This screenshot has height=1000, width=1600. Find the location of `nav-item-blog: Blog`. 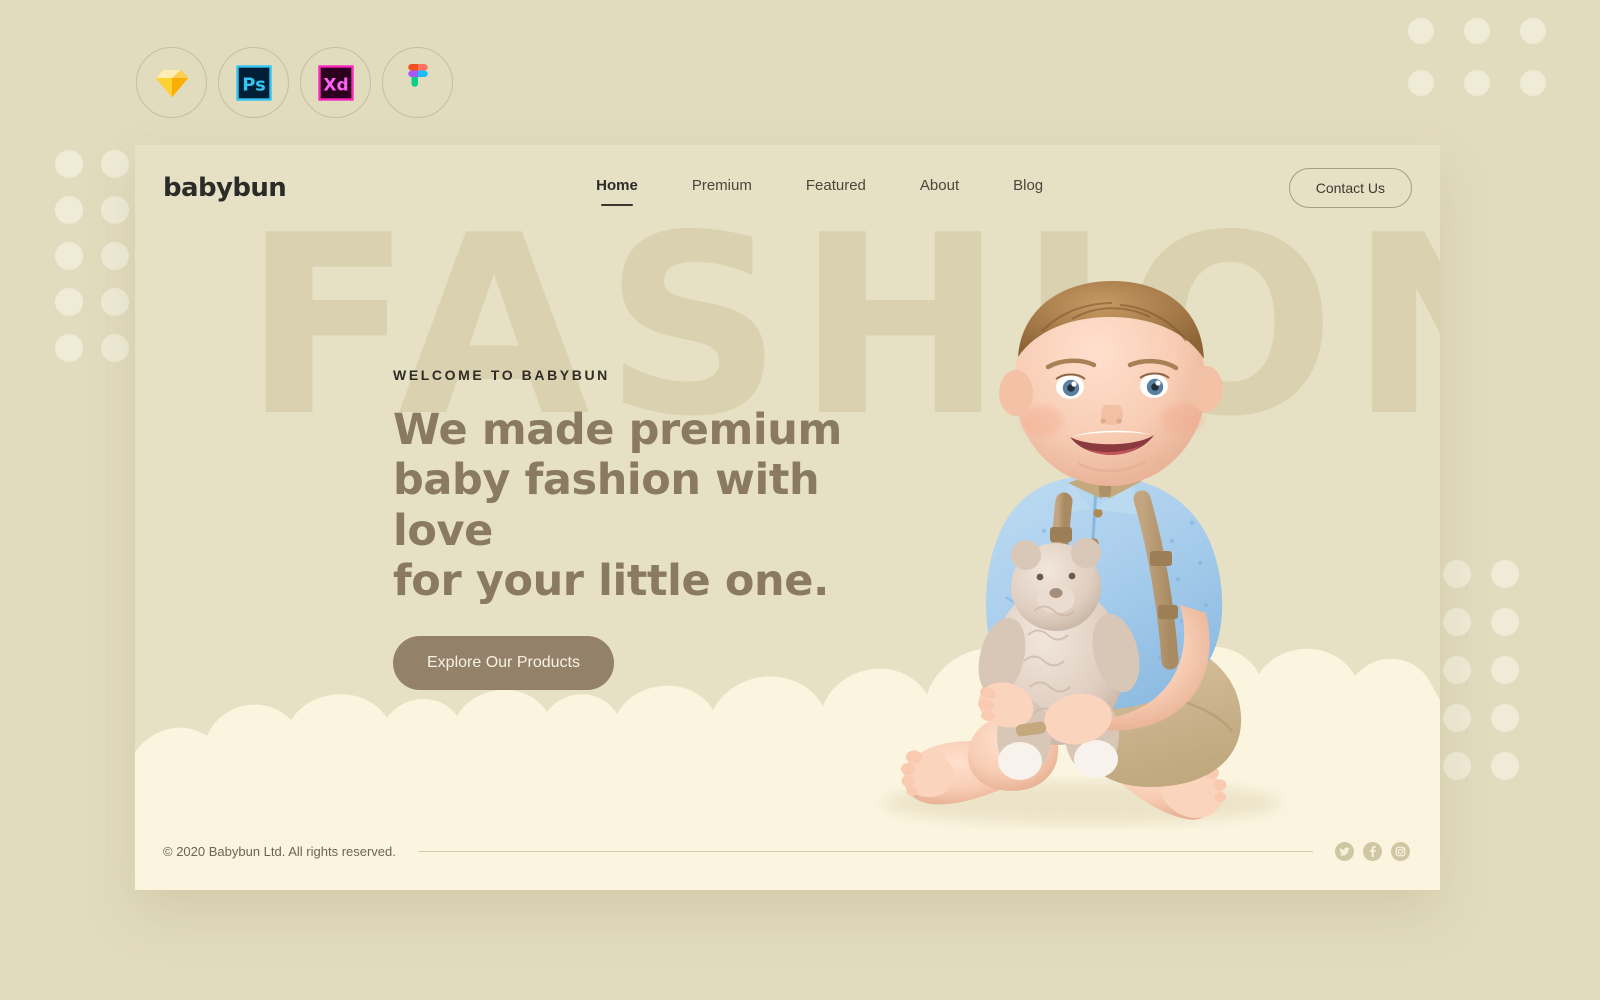

nav-item-blog: Blog is located at coordinates (1028, 187).